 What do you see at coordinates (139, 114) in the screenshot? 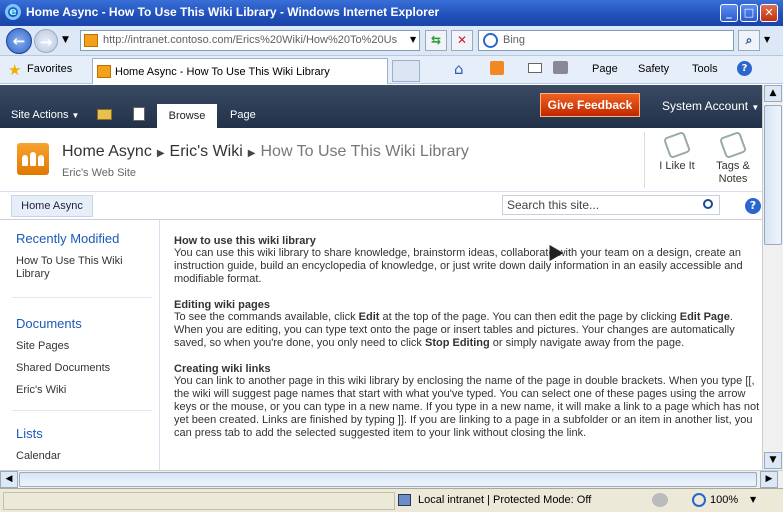
I see `edit-page-icon` at bounding box center [139, 114].